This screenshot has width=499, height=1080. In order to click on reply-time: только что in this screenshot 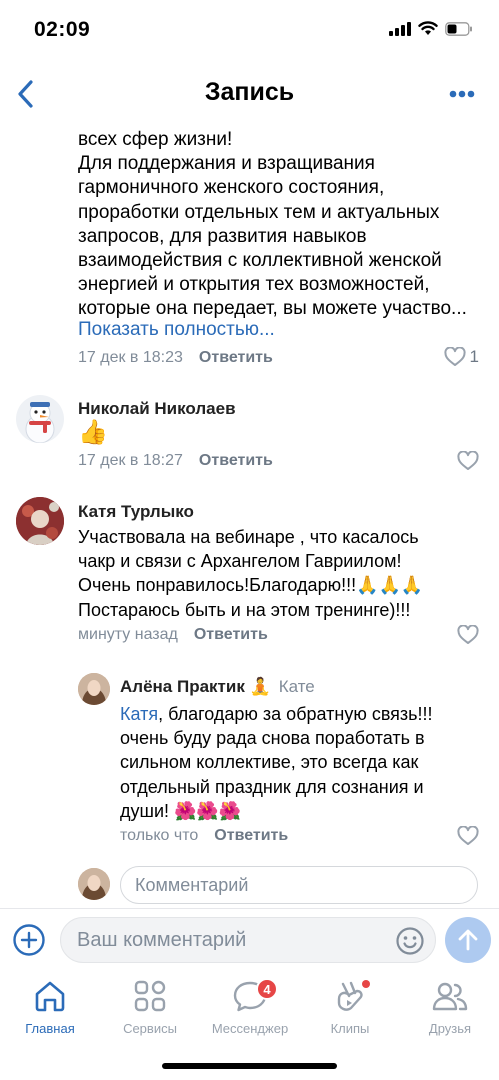, I will do `click(159, 835)`.